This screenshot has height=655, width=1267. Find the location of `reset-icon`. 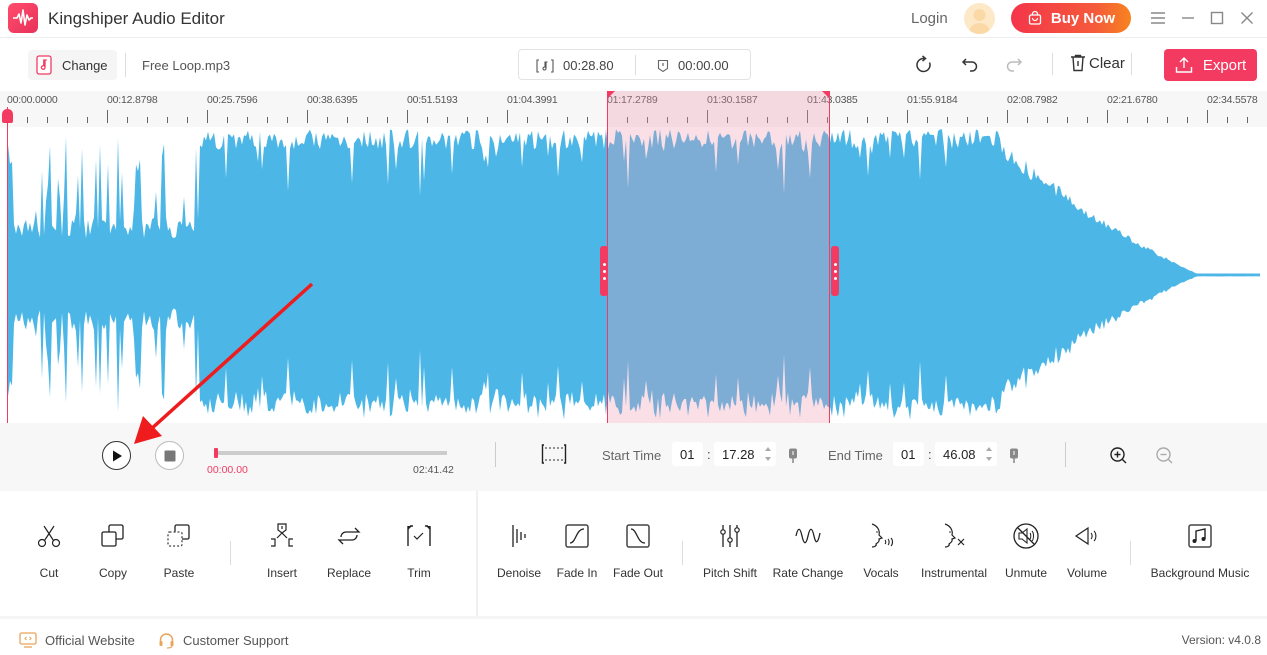

reset-icon is located at coordinates (924, 65).